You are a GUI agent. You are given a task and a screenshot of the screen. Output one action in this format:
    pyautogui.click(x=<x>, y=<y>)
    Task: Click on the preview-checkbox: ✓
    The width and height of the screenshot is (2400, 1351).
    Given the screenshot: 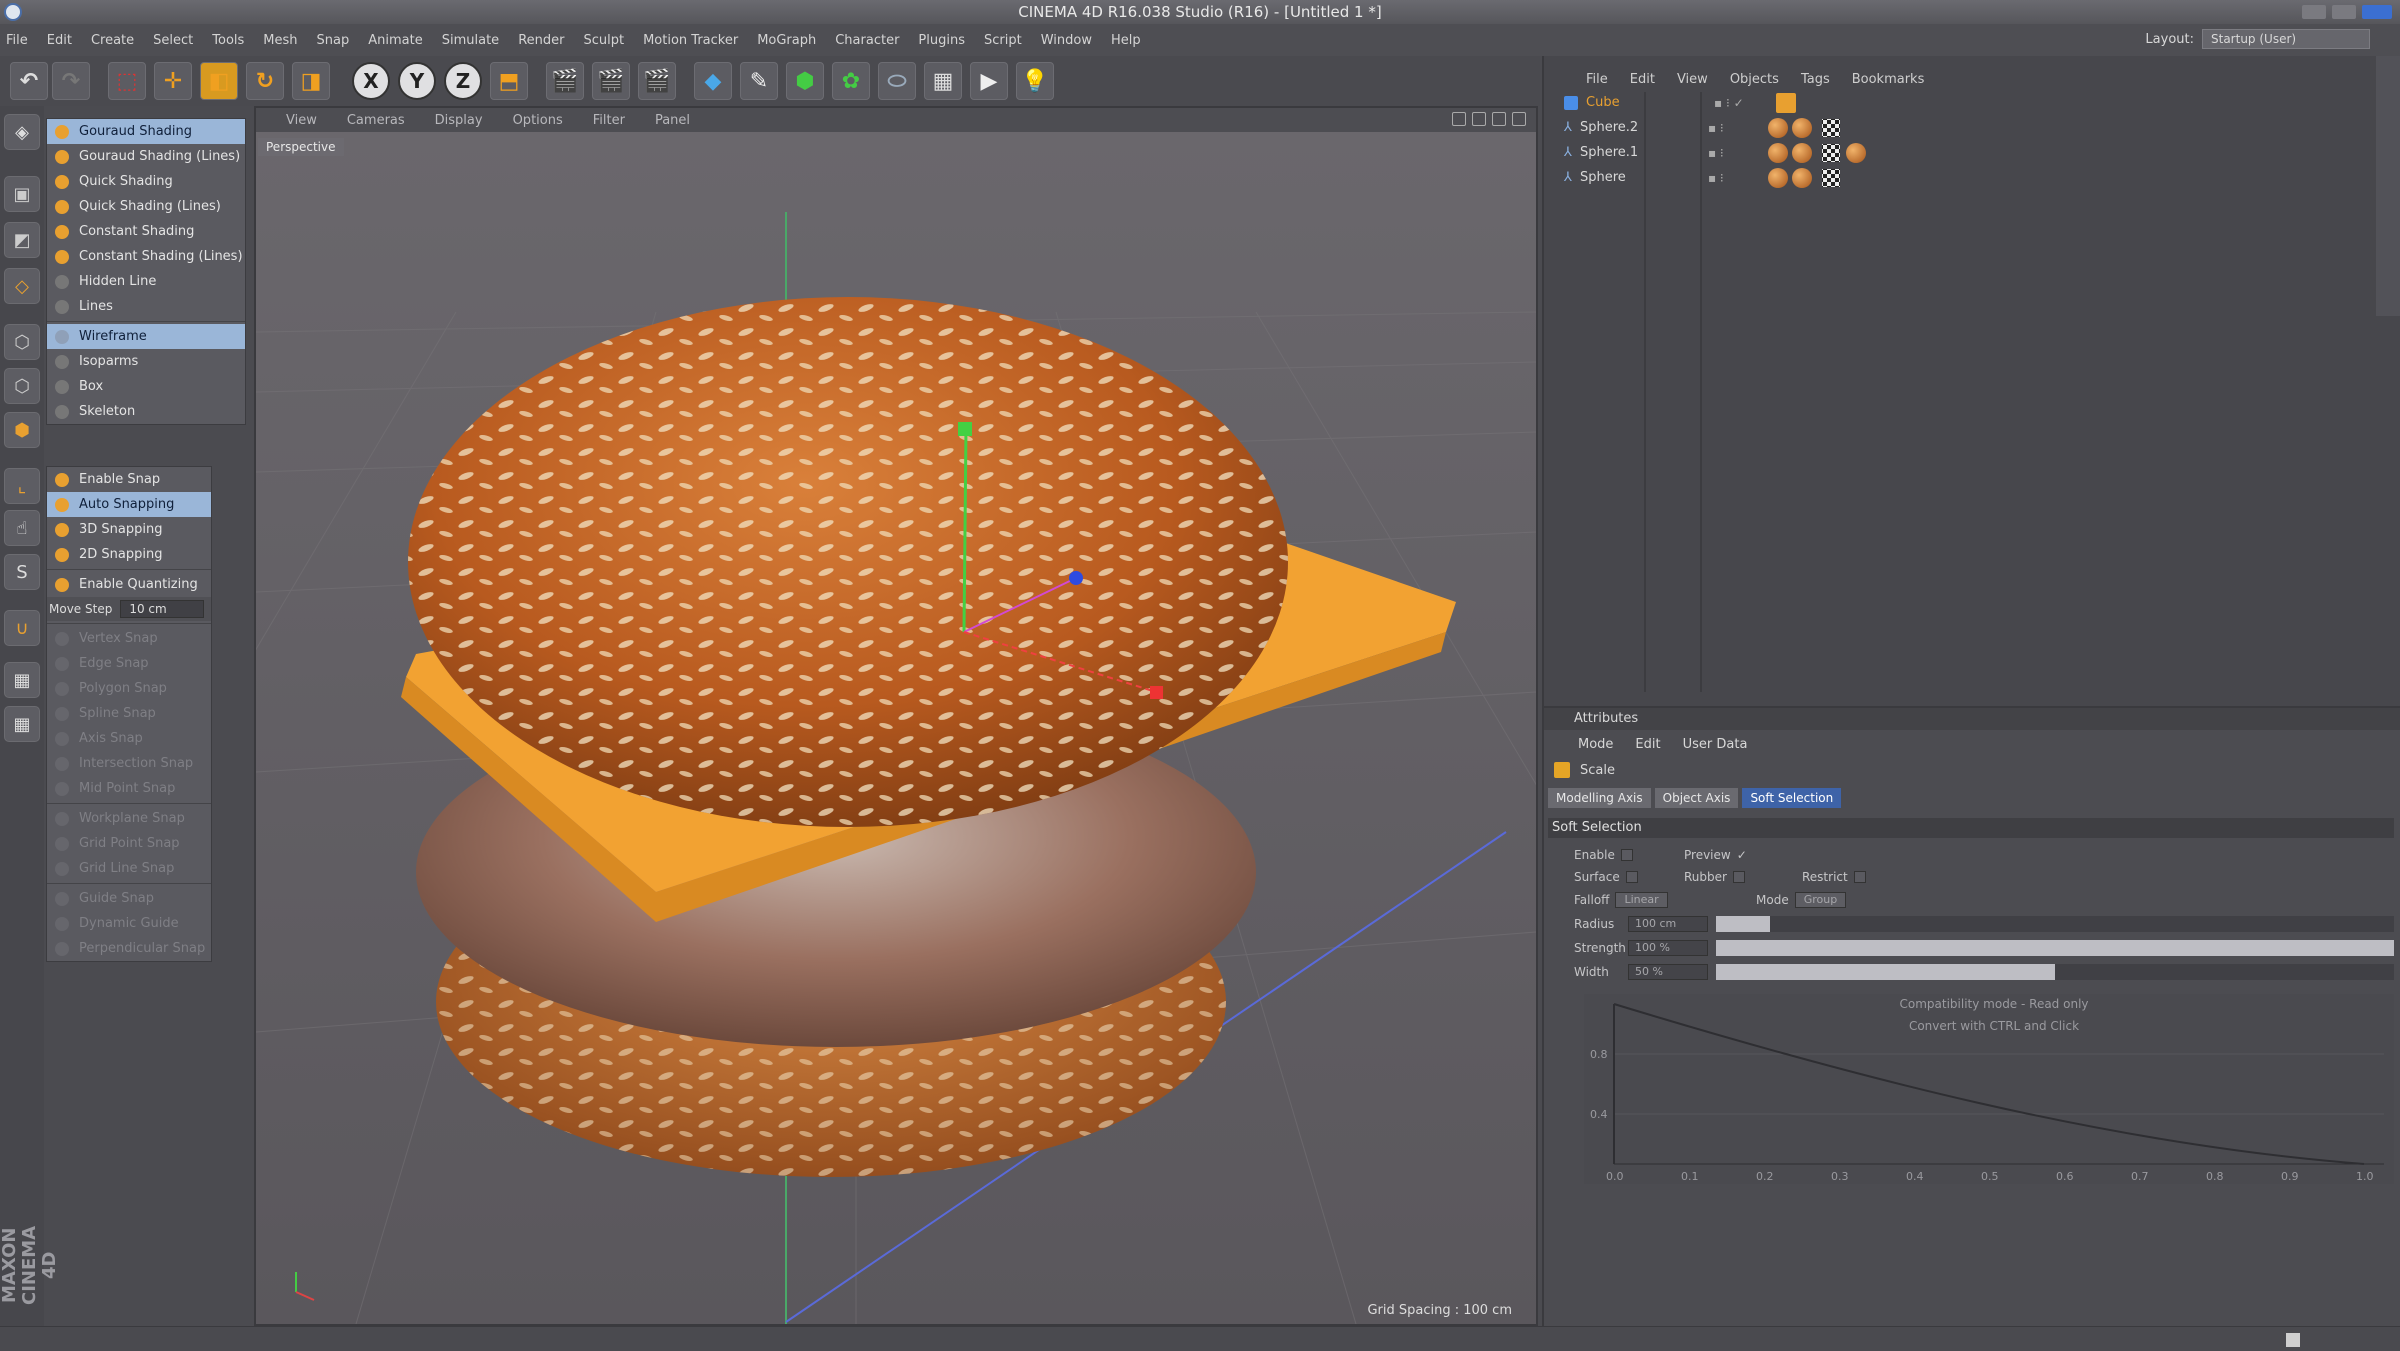 What is the action you would take?
    pyautogui.click(x=1742, y=855)
    